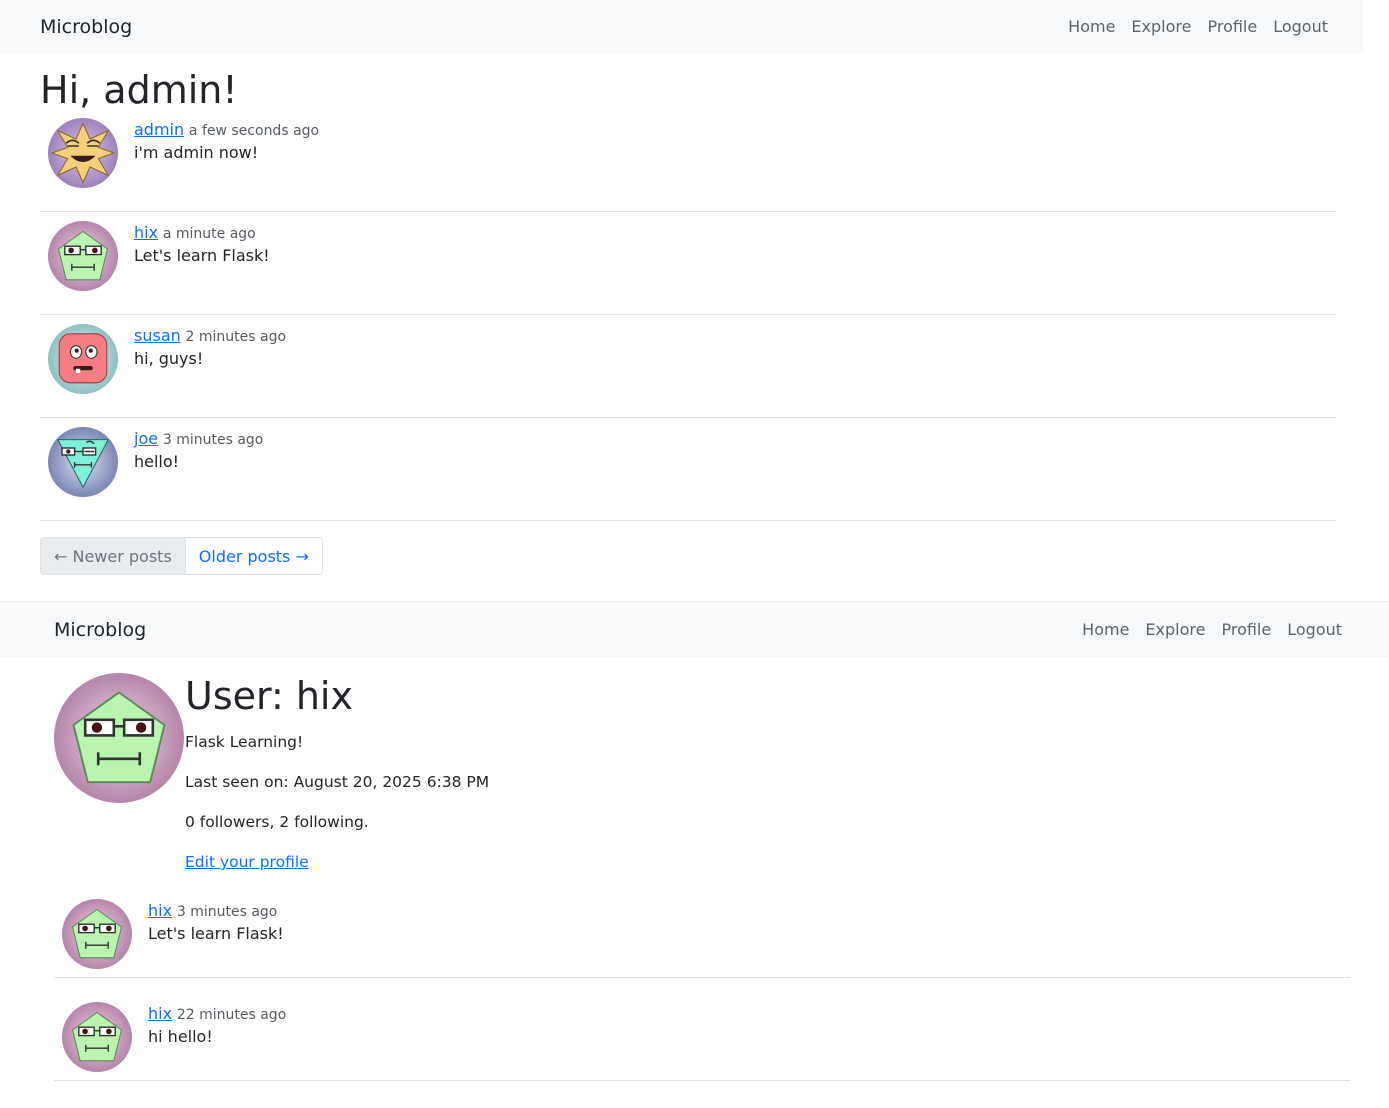 This screenshot has width=1389, height=1108. What do you see at coordinates (198, 469) in the screenshot?
I see `post-body: joe 3 minutes ago hello!` at bounding box center [198, 469].